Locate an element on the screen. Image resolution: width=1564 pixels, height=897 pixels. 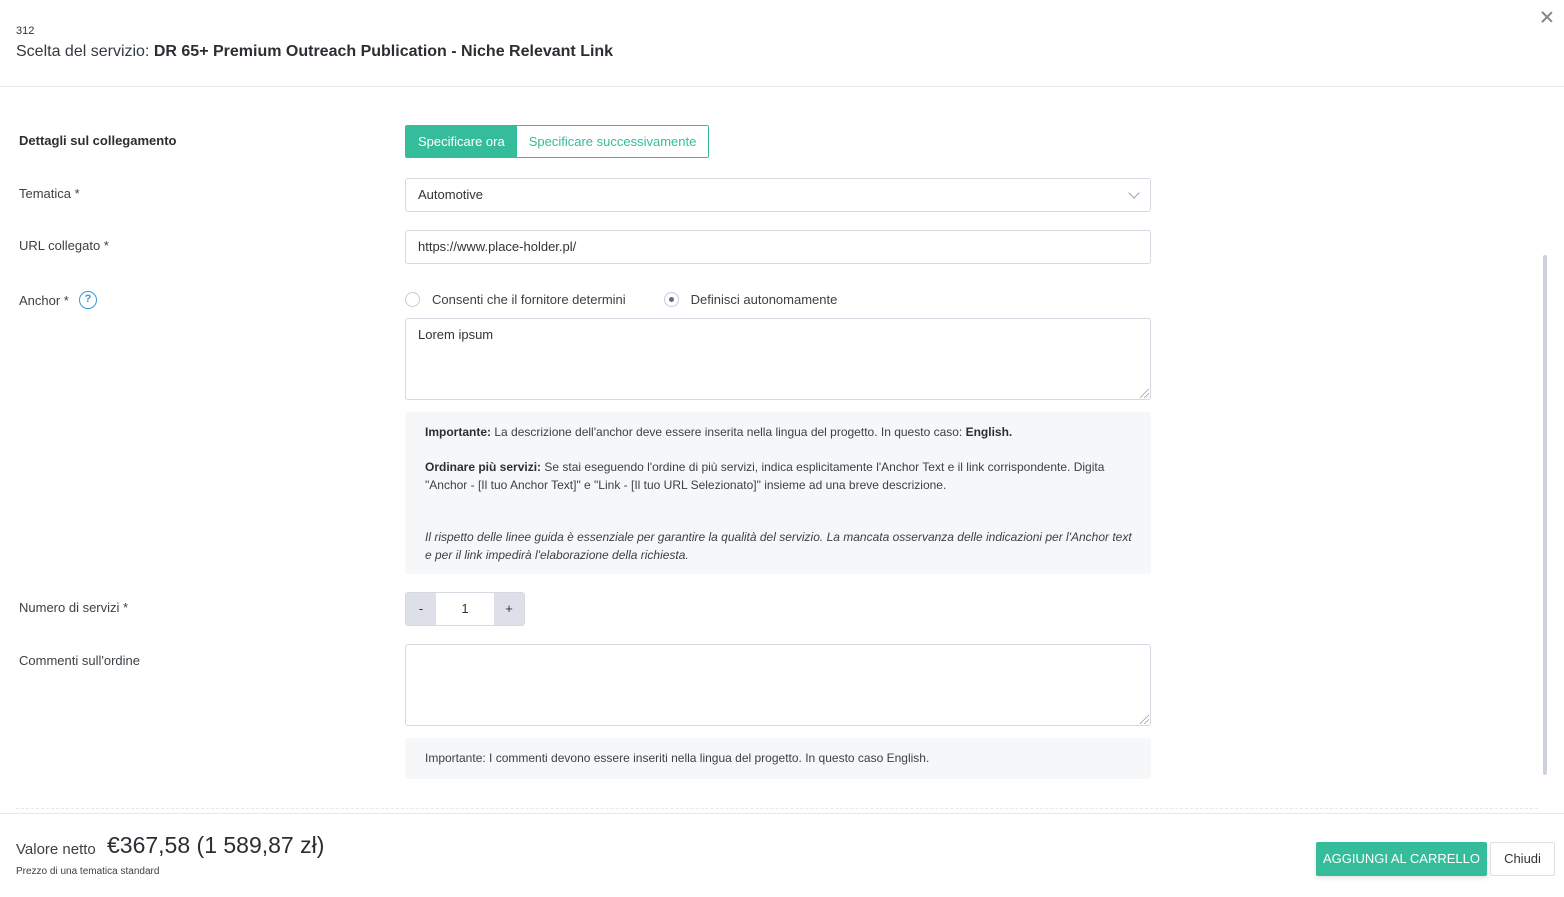
add-to-cart-button: AGGIUNGI AL CARRELLO is located at coordinates (1401, 859).